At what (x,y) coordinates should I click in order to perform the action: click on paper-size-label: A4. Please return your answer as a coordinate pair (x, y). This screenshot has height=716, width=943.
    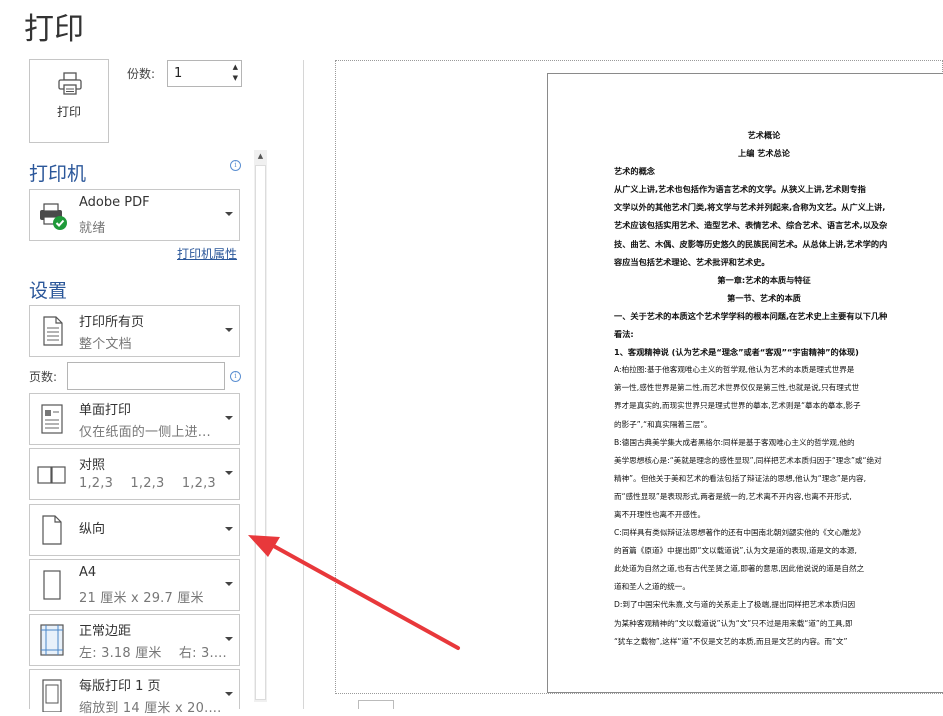
    Looking at the image, I should click on (88, 572).